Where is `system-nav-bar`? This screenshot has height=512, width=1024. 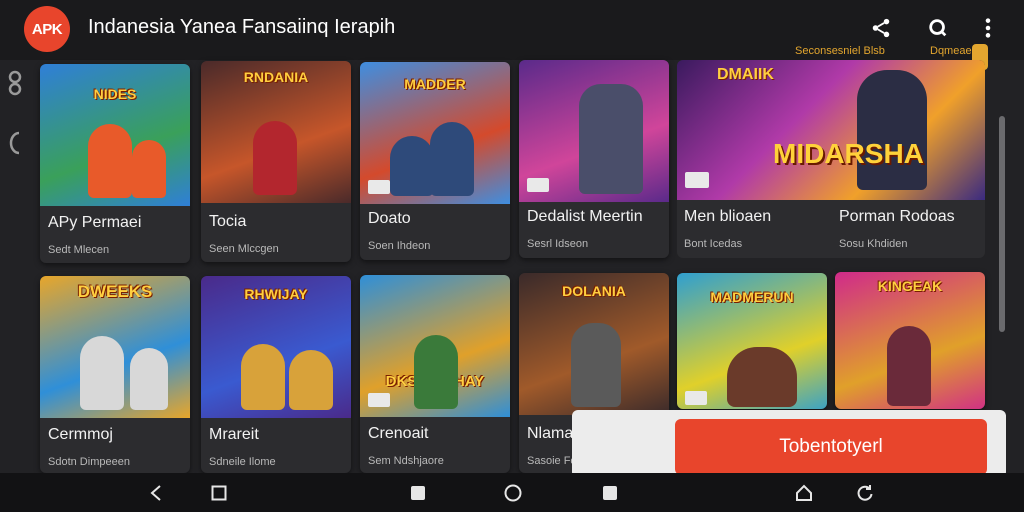 system-nav-bar is located at coordinates (512, 492).